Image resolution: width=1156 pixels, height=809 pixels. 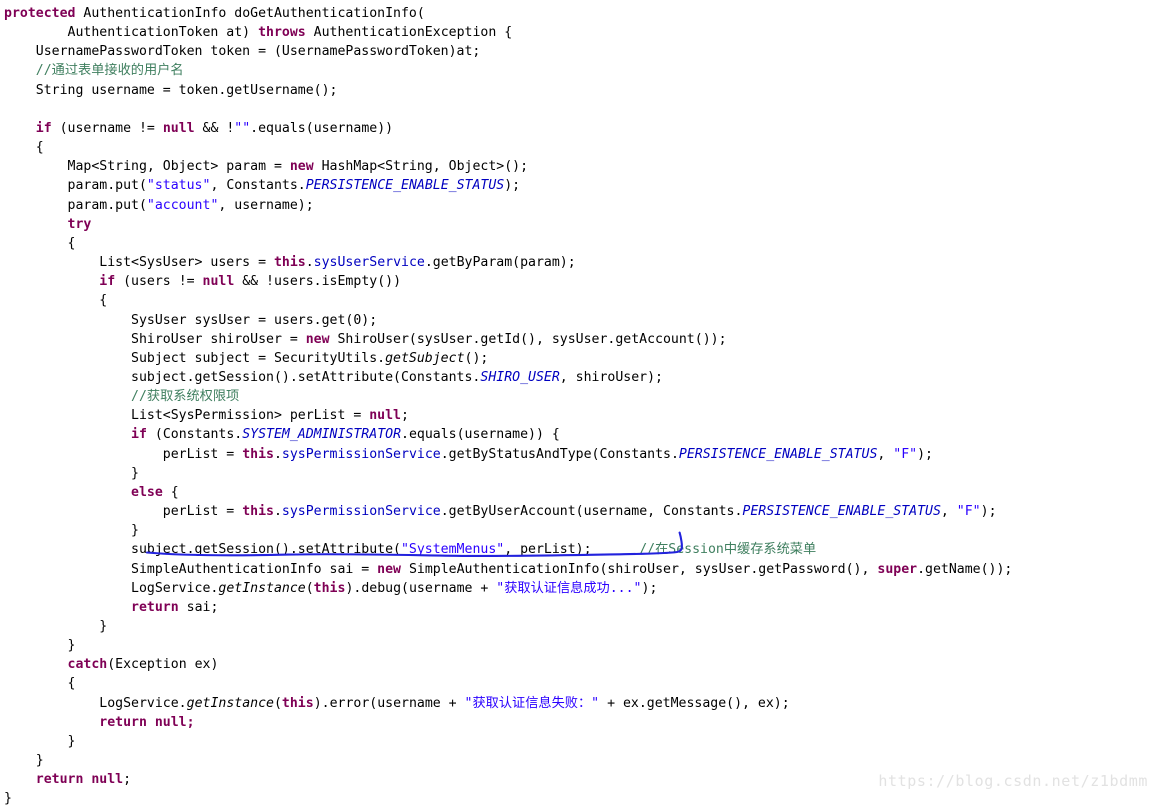 I want to click on code-token-cnst: SHIRO_USER, so click(x=520, y=377).